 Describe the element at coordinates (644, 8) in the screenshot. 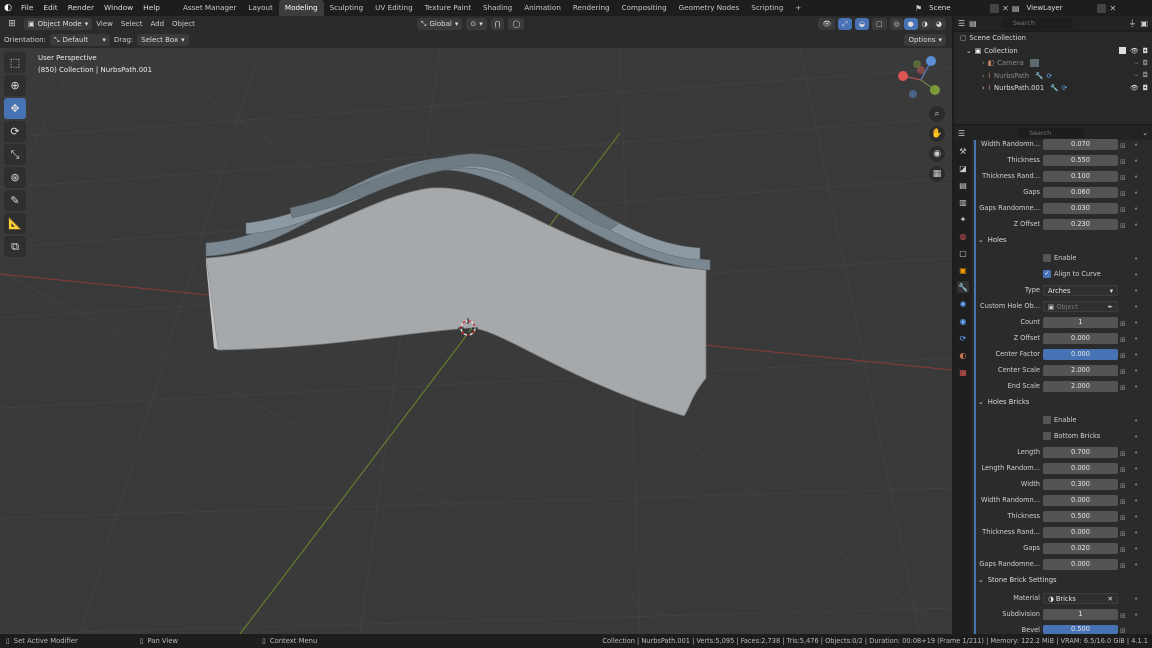

I see `tab-compositing: Compositing` at that location.